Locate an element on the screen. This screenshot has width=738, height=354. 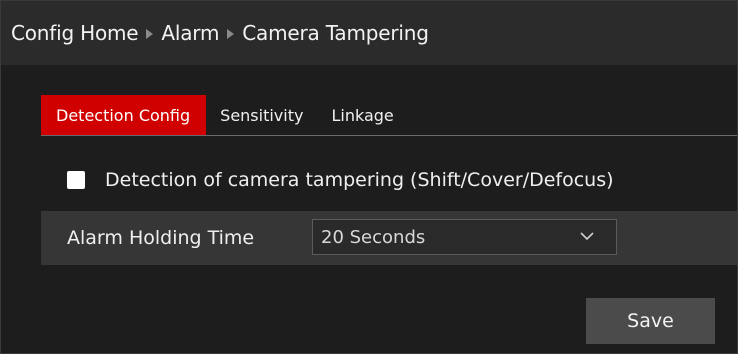
chevron-down-icon is located at coordinates (587, 236).